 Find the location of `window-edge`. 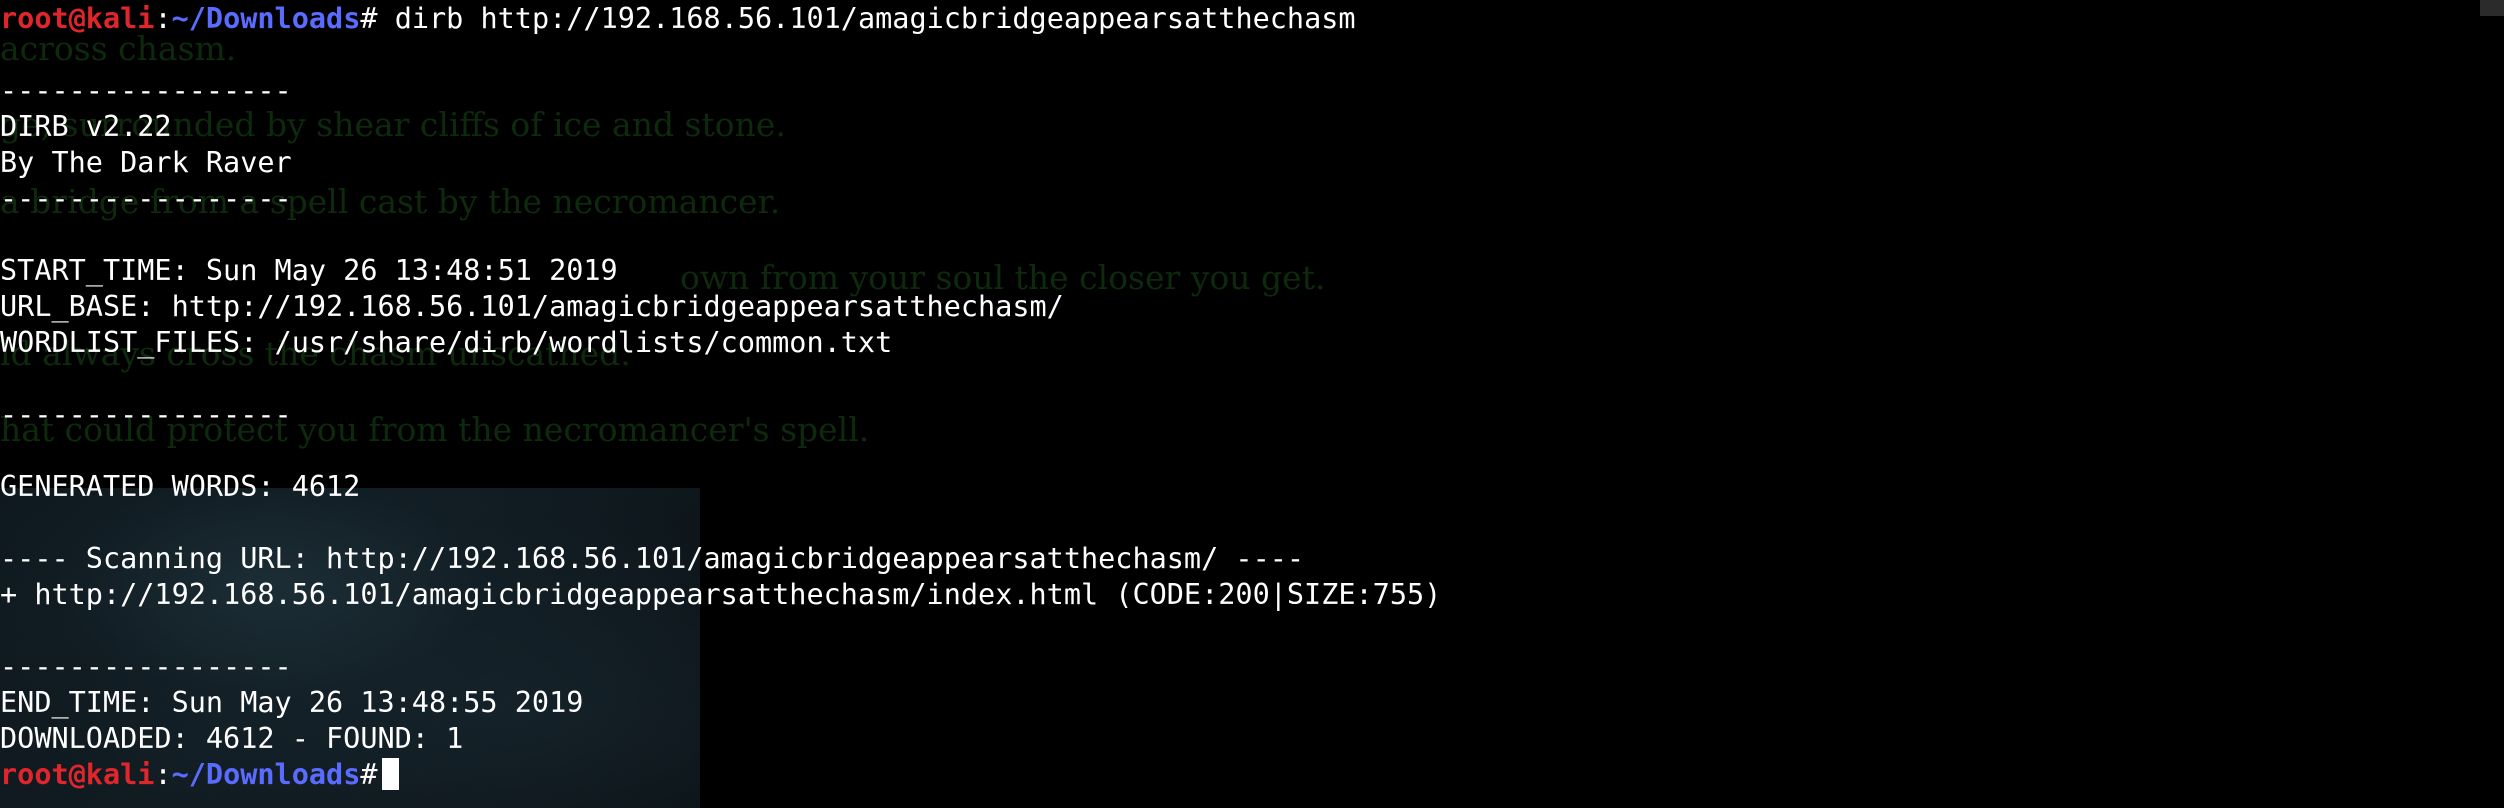

window-edge is located at coordinates (2492, 8).